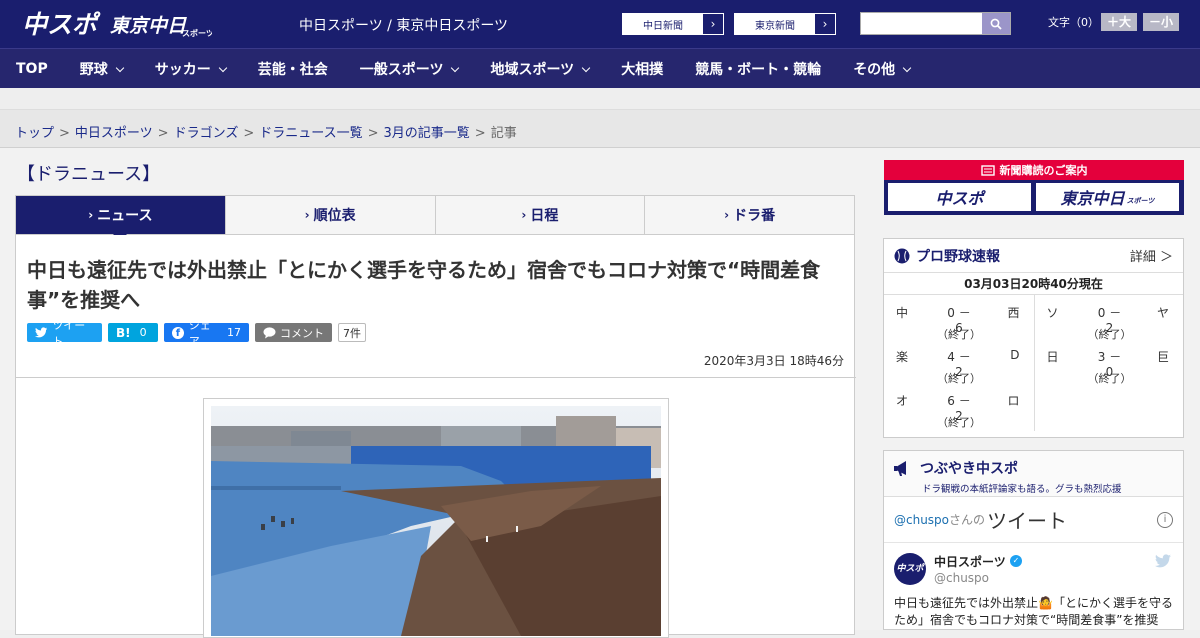 The image size is (1200, 638). I want to click on search-icon, so click(996, 24).